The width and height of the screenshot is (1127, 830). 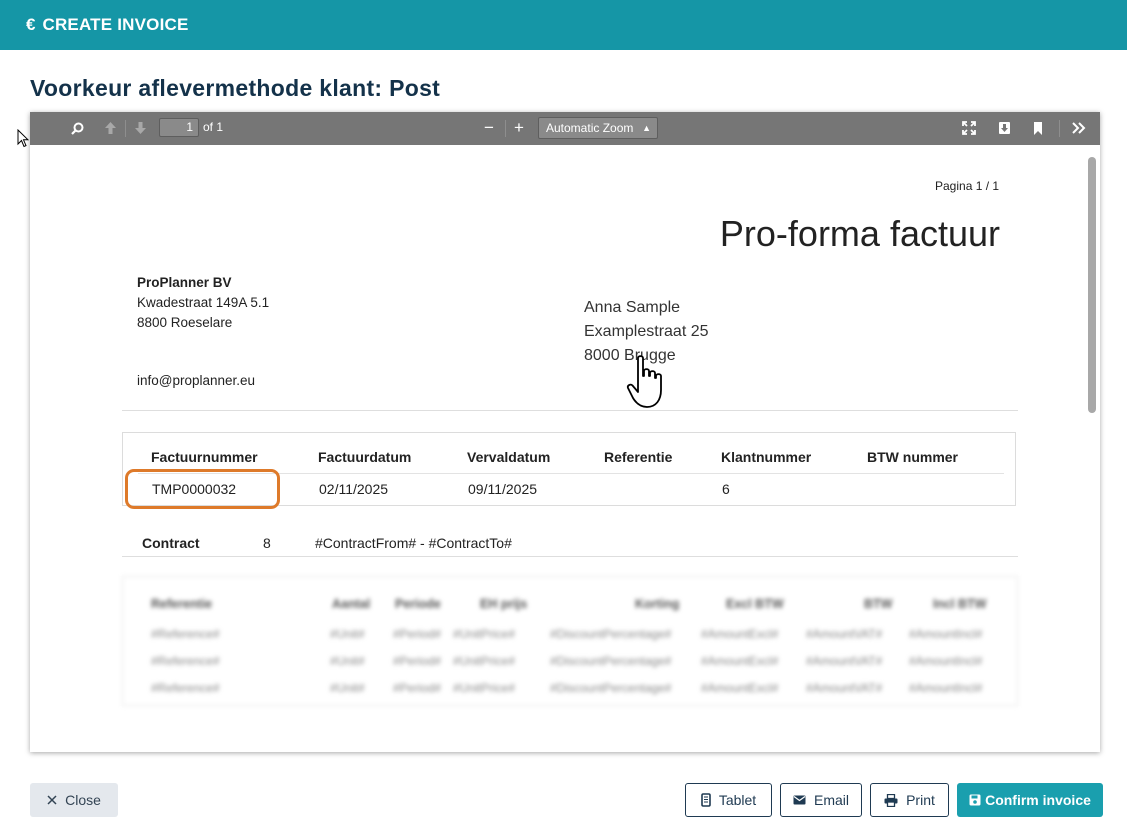 What do you see at coordinates (646, 128) in the screenshot?
I see `chevron-updown-icon: ▲` at bounding box center [646, 128].